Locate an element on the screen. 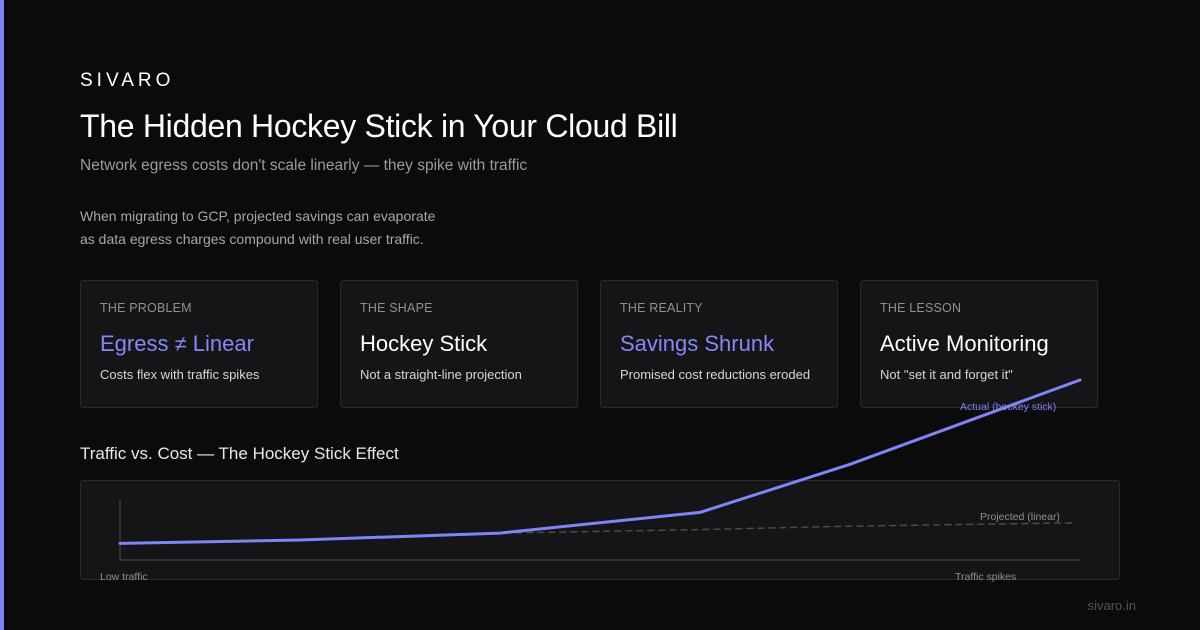 Image resolution: width=1200 pixels, height=630 pixels. card-value: Egress ≠ Linear is located at coordinates (177, 343).